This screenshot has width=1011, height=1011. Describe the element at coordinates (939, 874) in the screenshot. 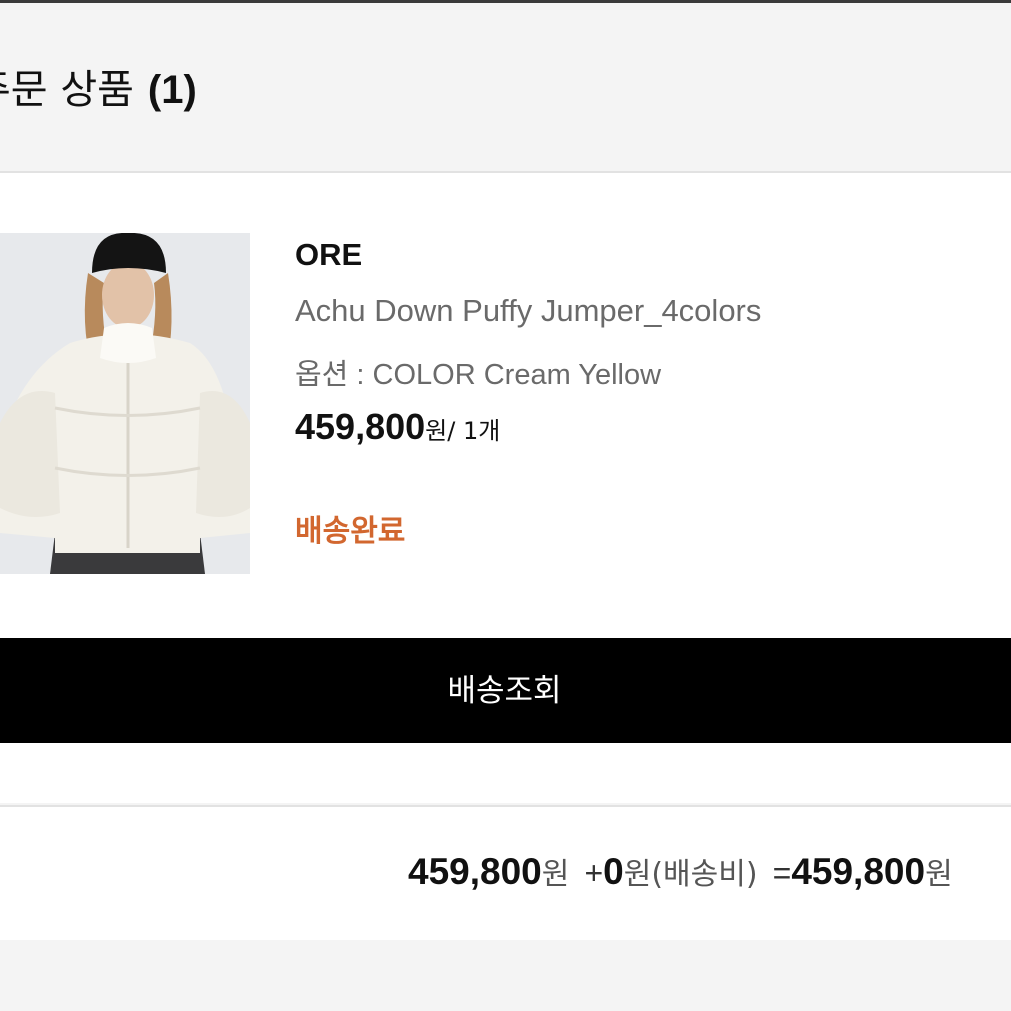

I see `grand-total-unit: 원` at that location.